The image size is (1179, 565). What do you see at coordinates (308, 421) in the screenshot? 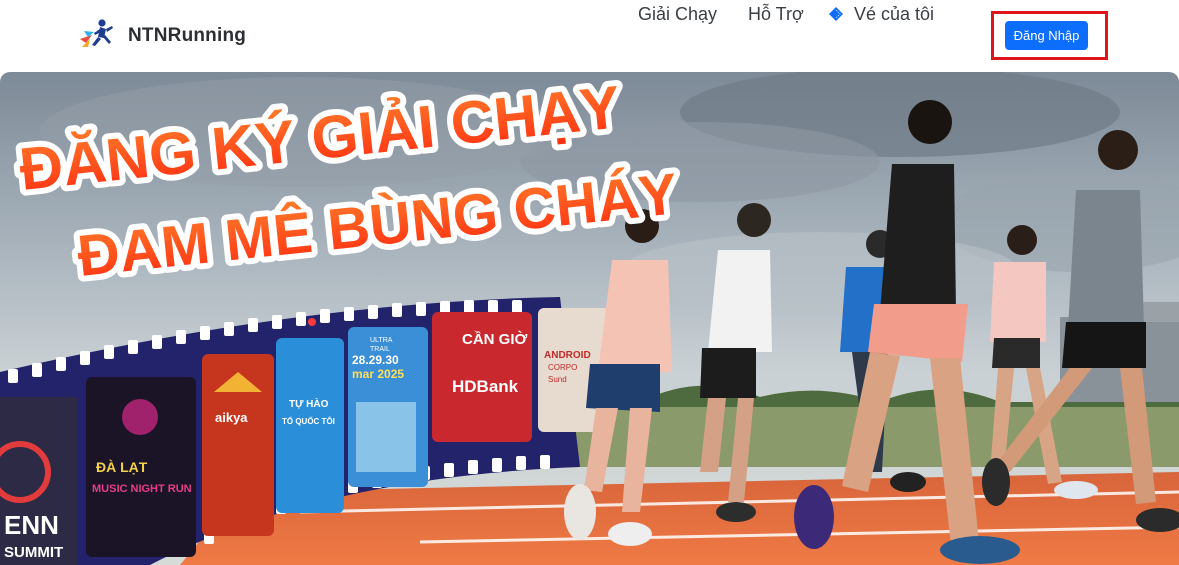
I see `svg-text: TỔ QUỐC TÔI` at bounding box center [308, 421].